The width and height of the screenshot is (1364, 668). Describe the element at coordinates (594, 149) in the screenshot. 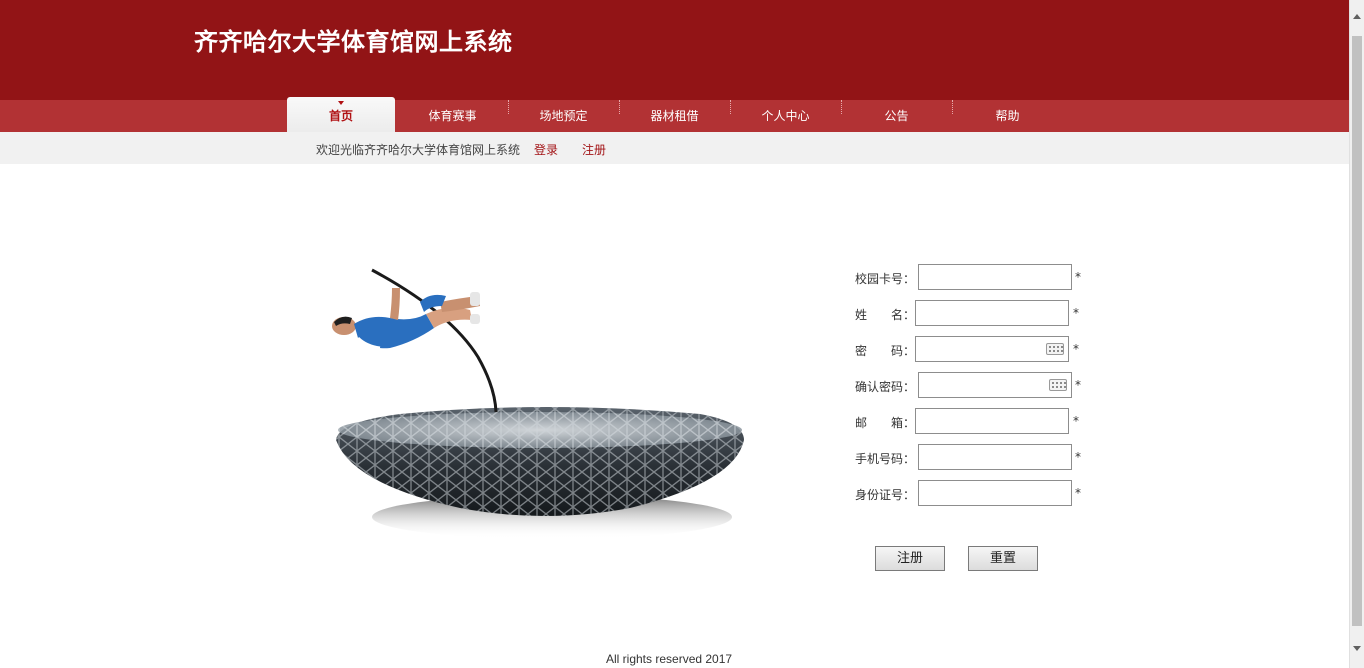

I see `register-link: 注册` at that location.